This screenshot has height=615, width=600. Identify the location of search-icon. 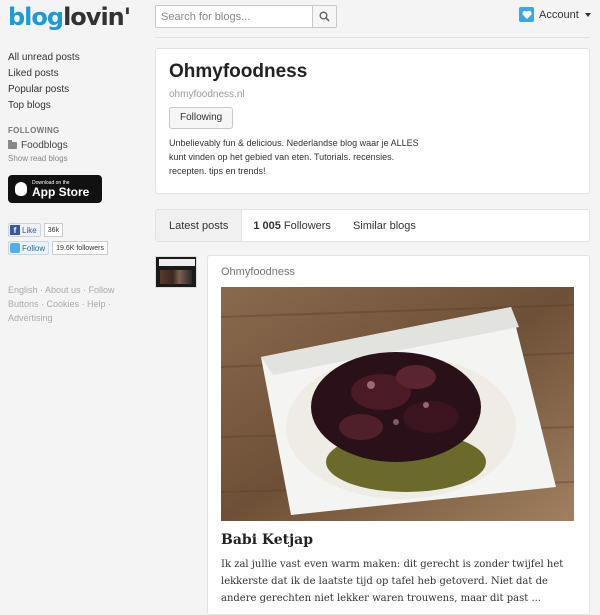
(324, 16).